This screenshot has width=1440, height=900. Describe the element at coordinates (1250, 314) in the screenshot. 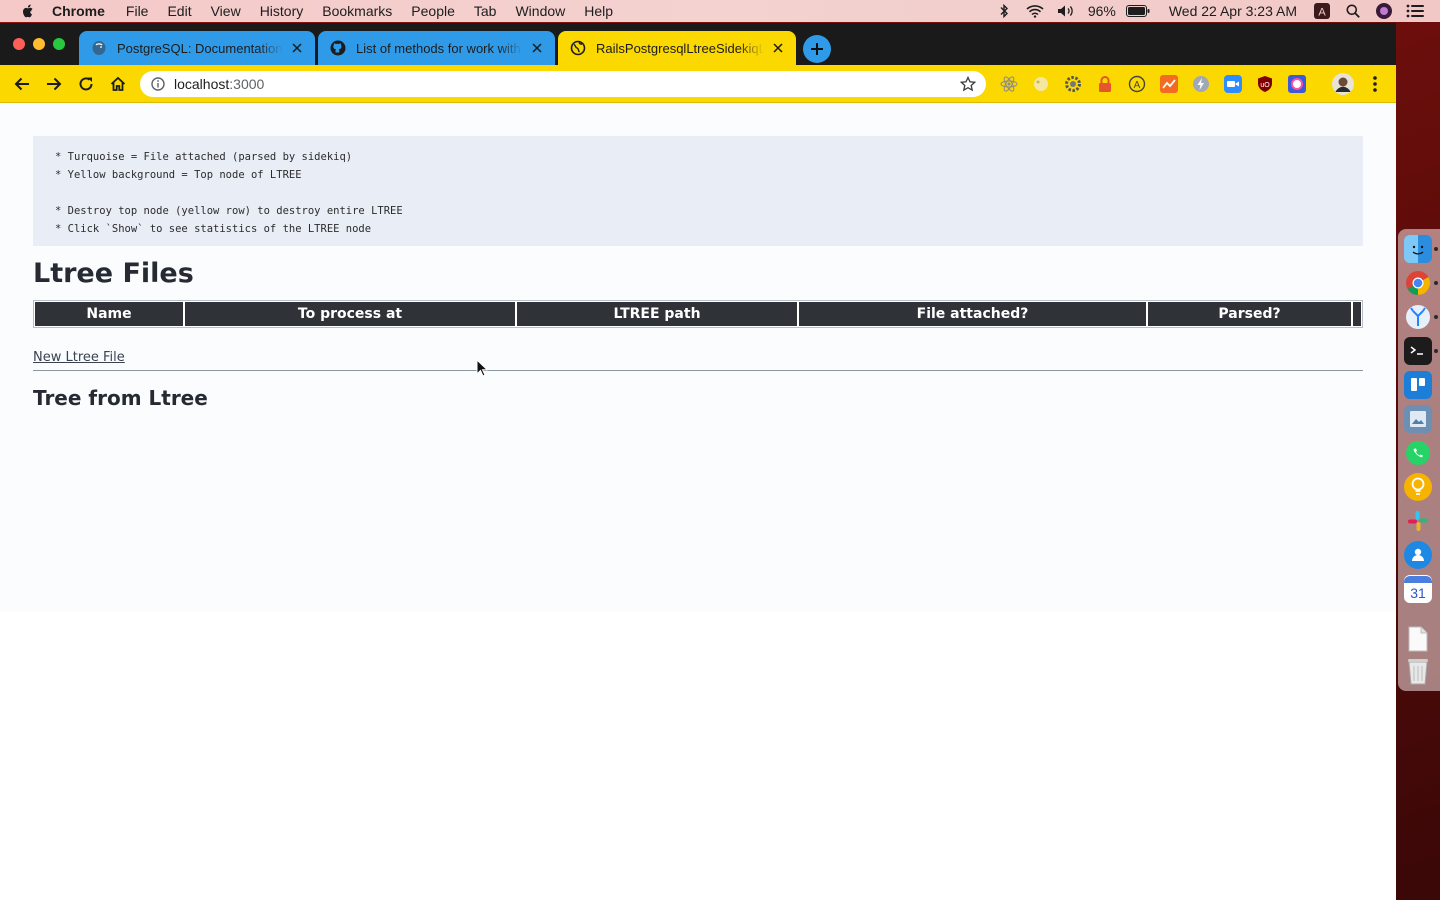

I see `column-header-parsed: Parsed?` at that location.